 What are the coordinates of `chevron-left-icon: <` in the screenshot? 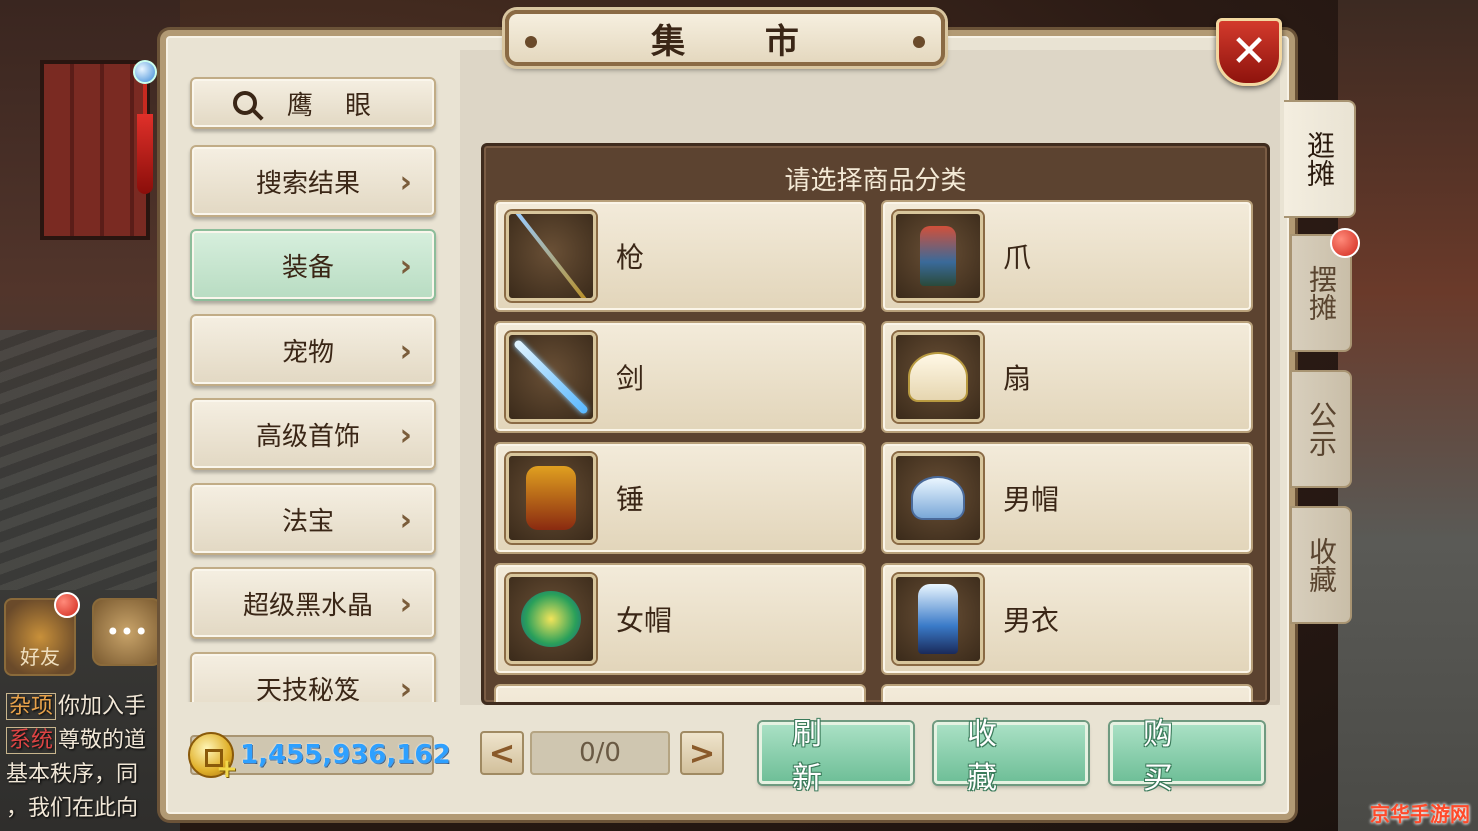 It's located at (502, 753).